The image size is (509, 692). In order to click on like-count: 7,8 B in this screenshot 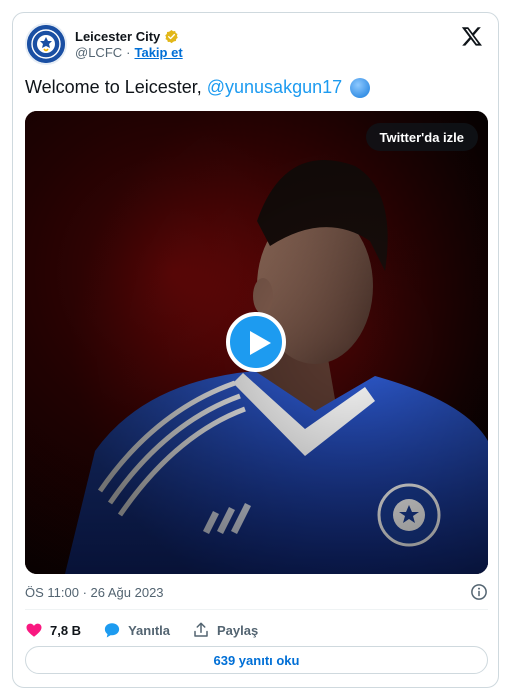, I will do `click(66, 630)`.